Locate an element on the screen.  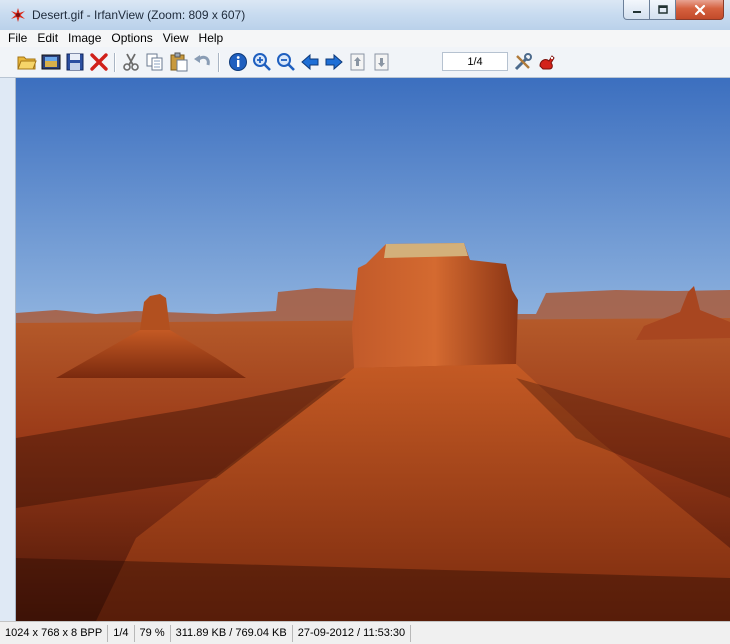
minimize-button is located at coordinates (636, 10).